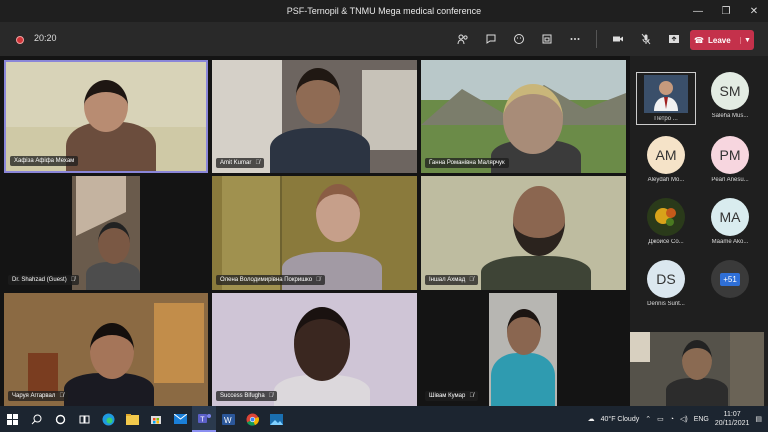 This screenshot has height=432, width=768. Describe the element at coordinates (314, 116) in the screenshot. I see `video-tile: Amit Kumar 🎙̸` at that location.